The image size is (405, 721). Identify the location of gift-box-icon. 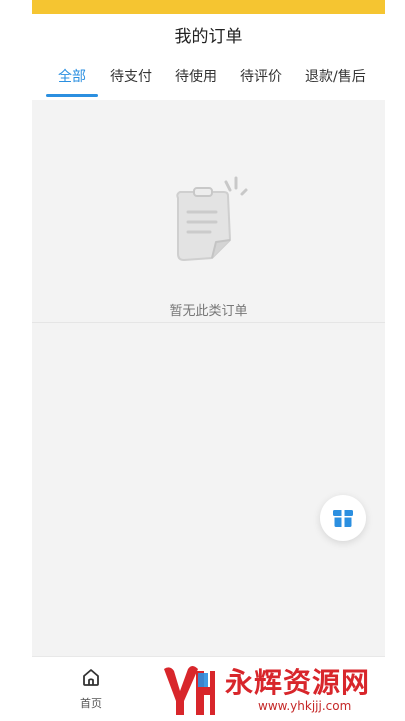
(343, 518).